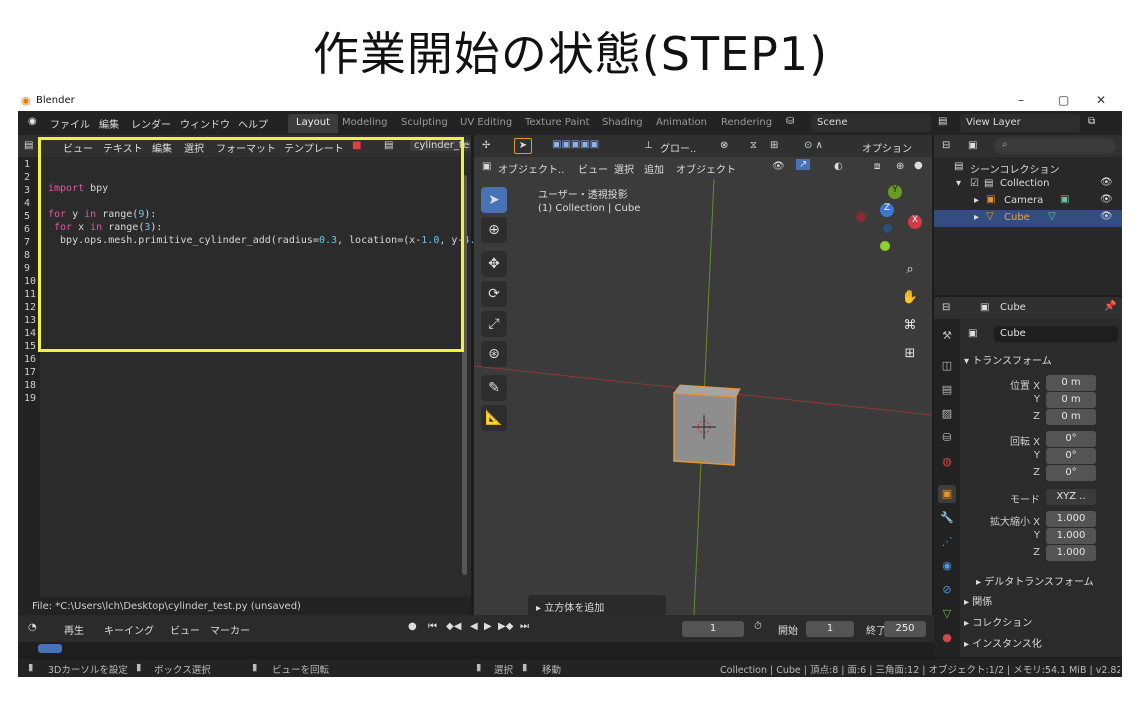 This screenshot has height=705, width=1141. What do you see at coordinates (74, 629) in the screenshot?
I see `playback-menu: 再生` at bounding box center [74, 629].